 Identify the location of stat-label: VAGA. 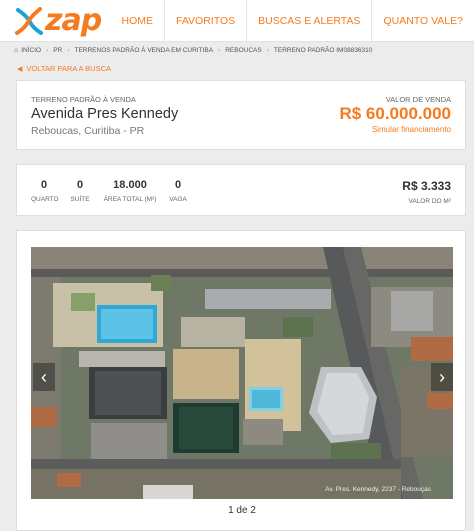
(178, 199).